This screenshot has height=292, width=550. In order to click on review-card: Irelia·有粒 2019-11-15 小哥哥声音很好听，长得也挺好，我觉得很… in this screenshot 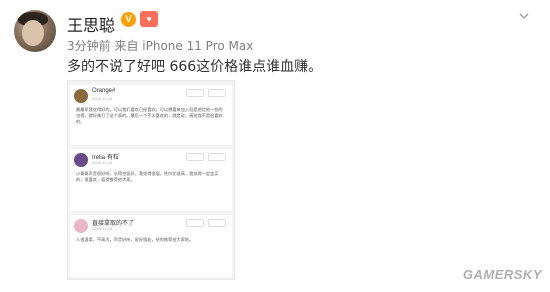, I will do `click(151, 180)`.